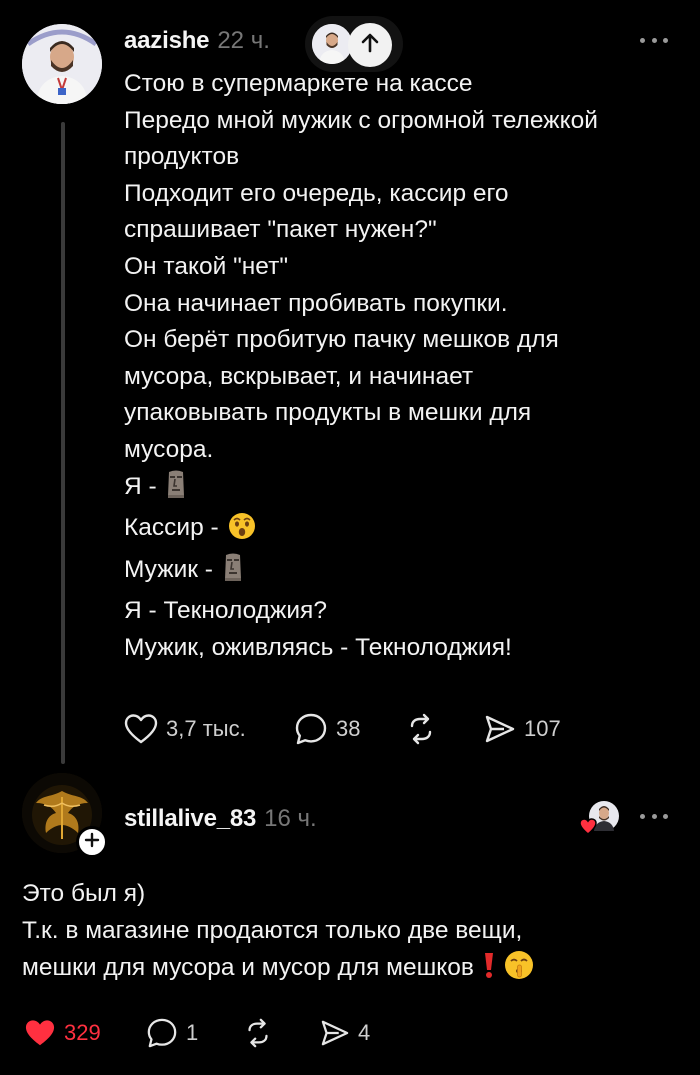  I want to click on reply-line: Это был я), so click(84, 893).